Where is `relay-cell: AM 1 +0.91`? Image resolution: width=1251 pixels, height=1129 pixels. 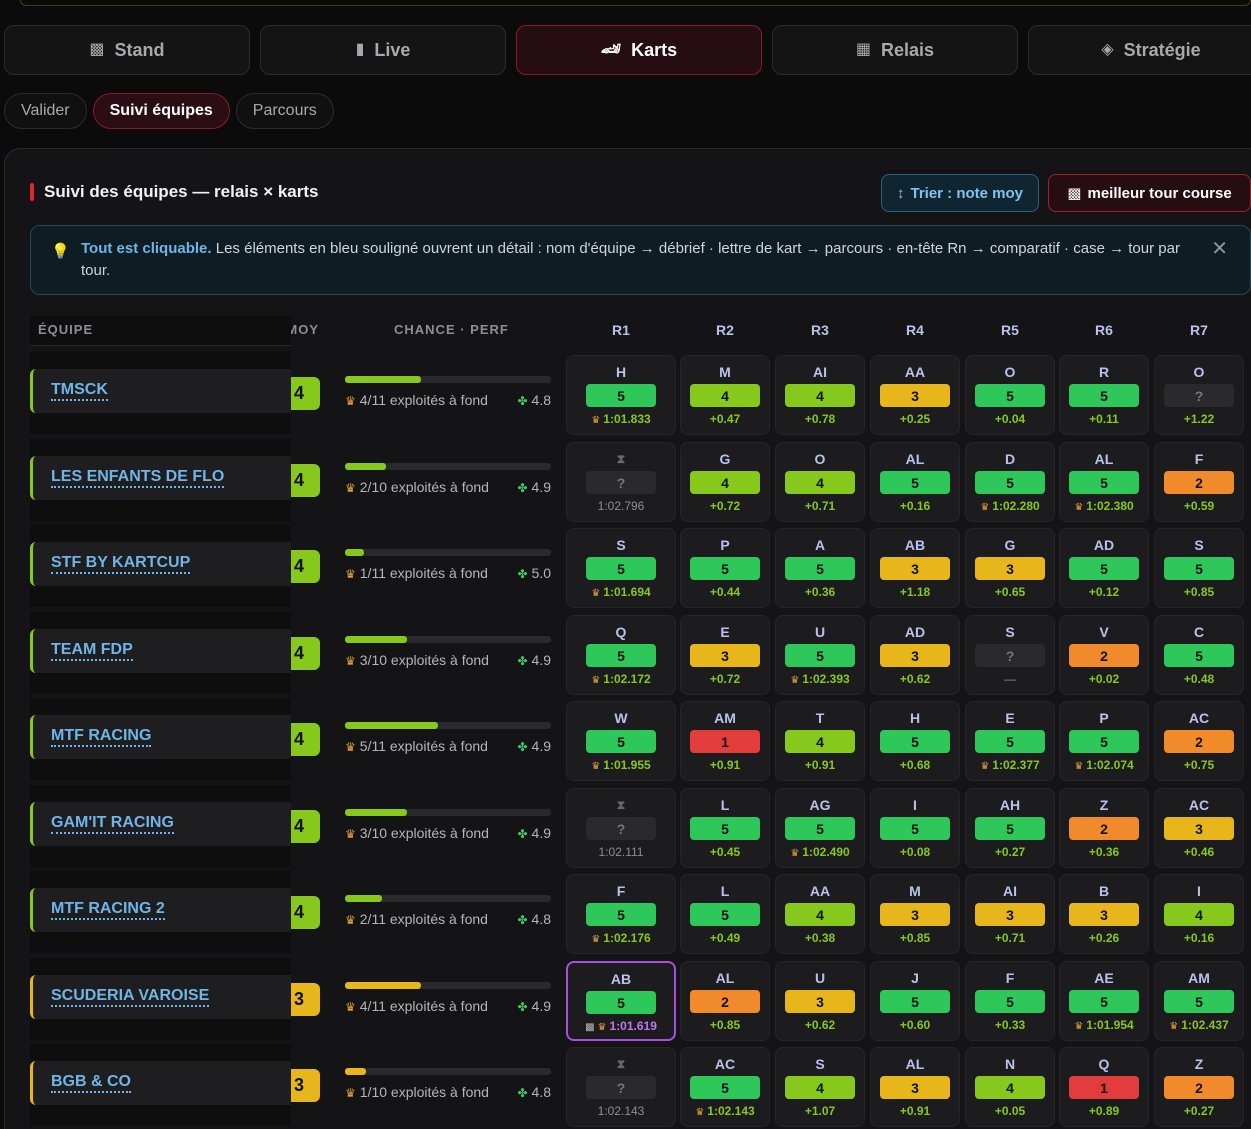 relay-cell: AM 1 +0.91 is located at coordinates (725, 741).